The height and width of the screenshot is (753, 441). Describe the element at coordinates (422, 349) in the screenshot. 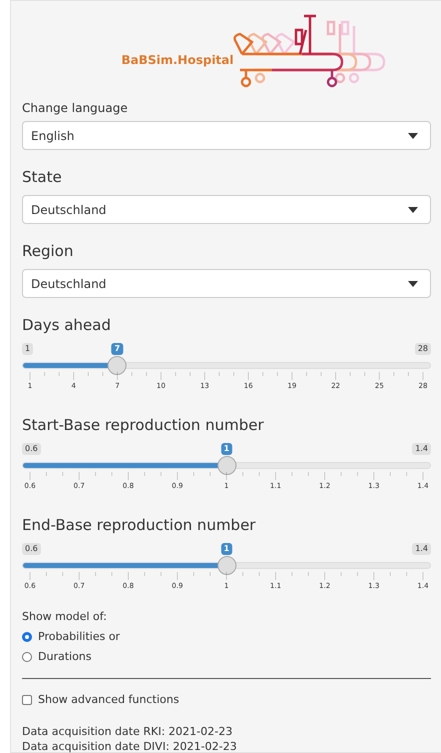

I see `max-value: 28` at that location.